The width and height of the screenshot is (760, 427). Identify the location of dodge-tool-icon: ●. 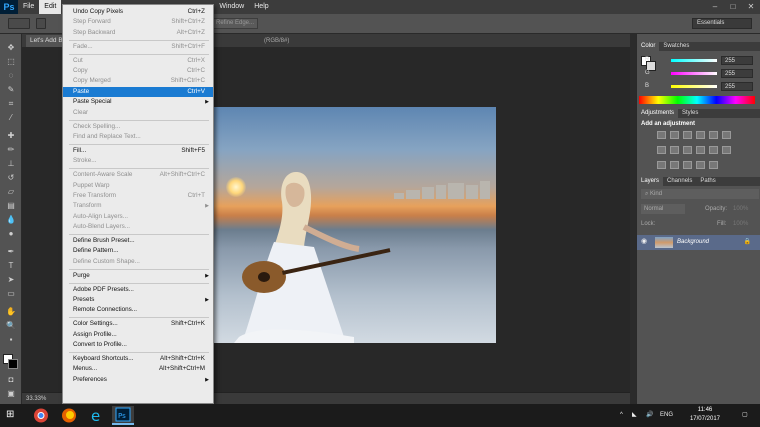
(11, 233).